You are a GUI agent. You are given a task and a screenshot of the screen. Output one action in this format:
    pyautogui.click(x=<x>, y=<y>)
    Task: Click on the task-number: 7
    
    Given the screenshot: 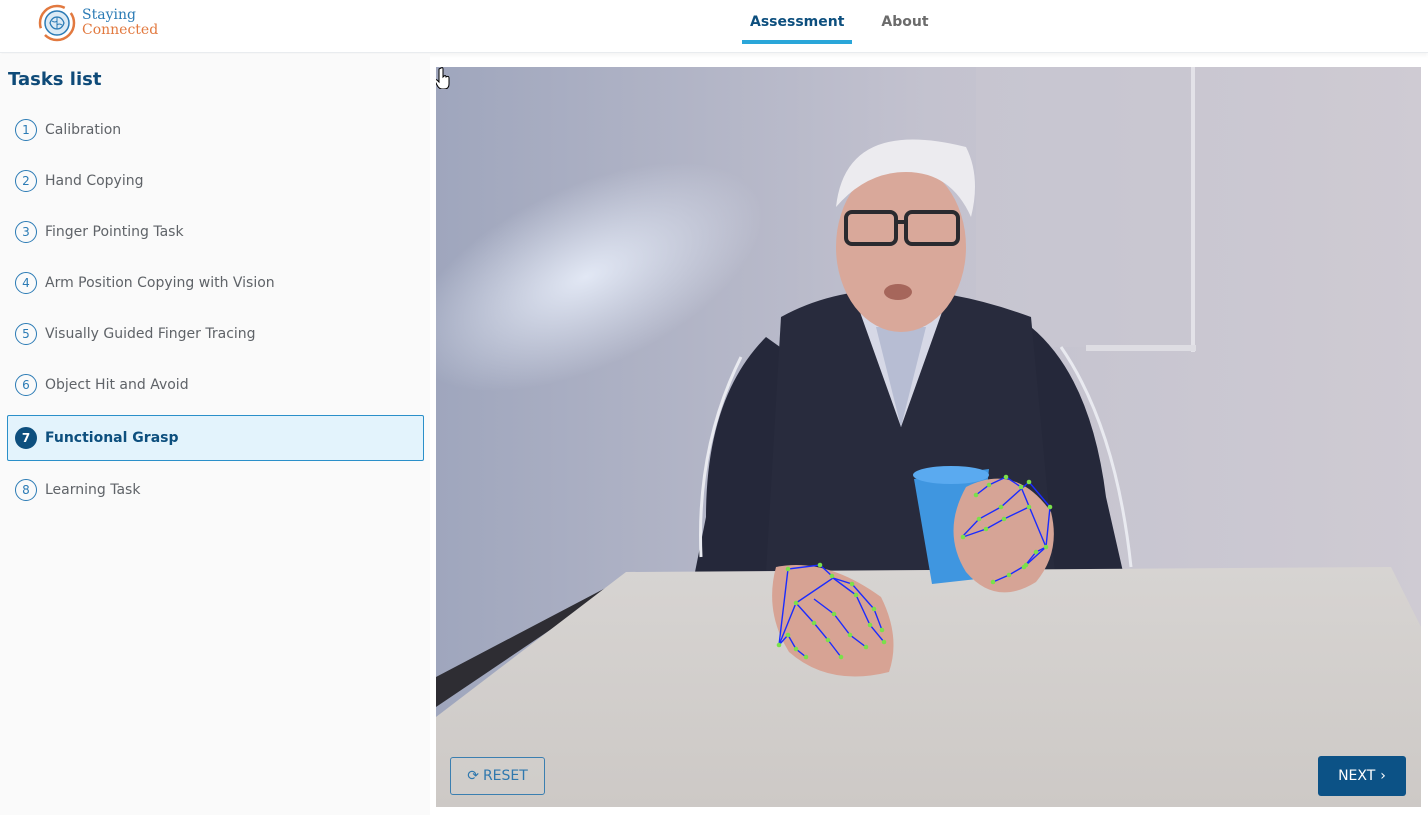 What is the action you would take?
    pyautogui.click(x=26, y=438)
    